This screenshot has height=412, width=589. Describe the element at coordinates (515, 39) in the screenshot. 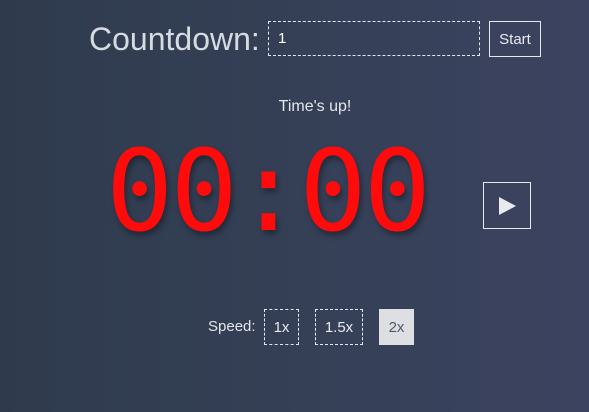

I see `start-button: Start` at that location.